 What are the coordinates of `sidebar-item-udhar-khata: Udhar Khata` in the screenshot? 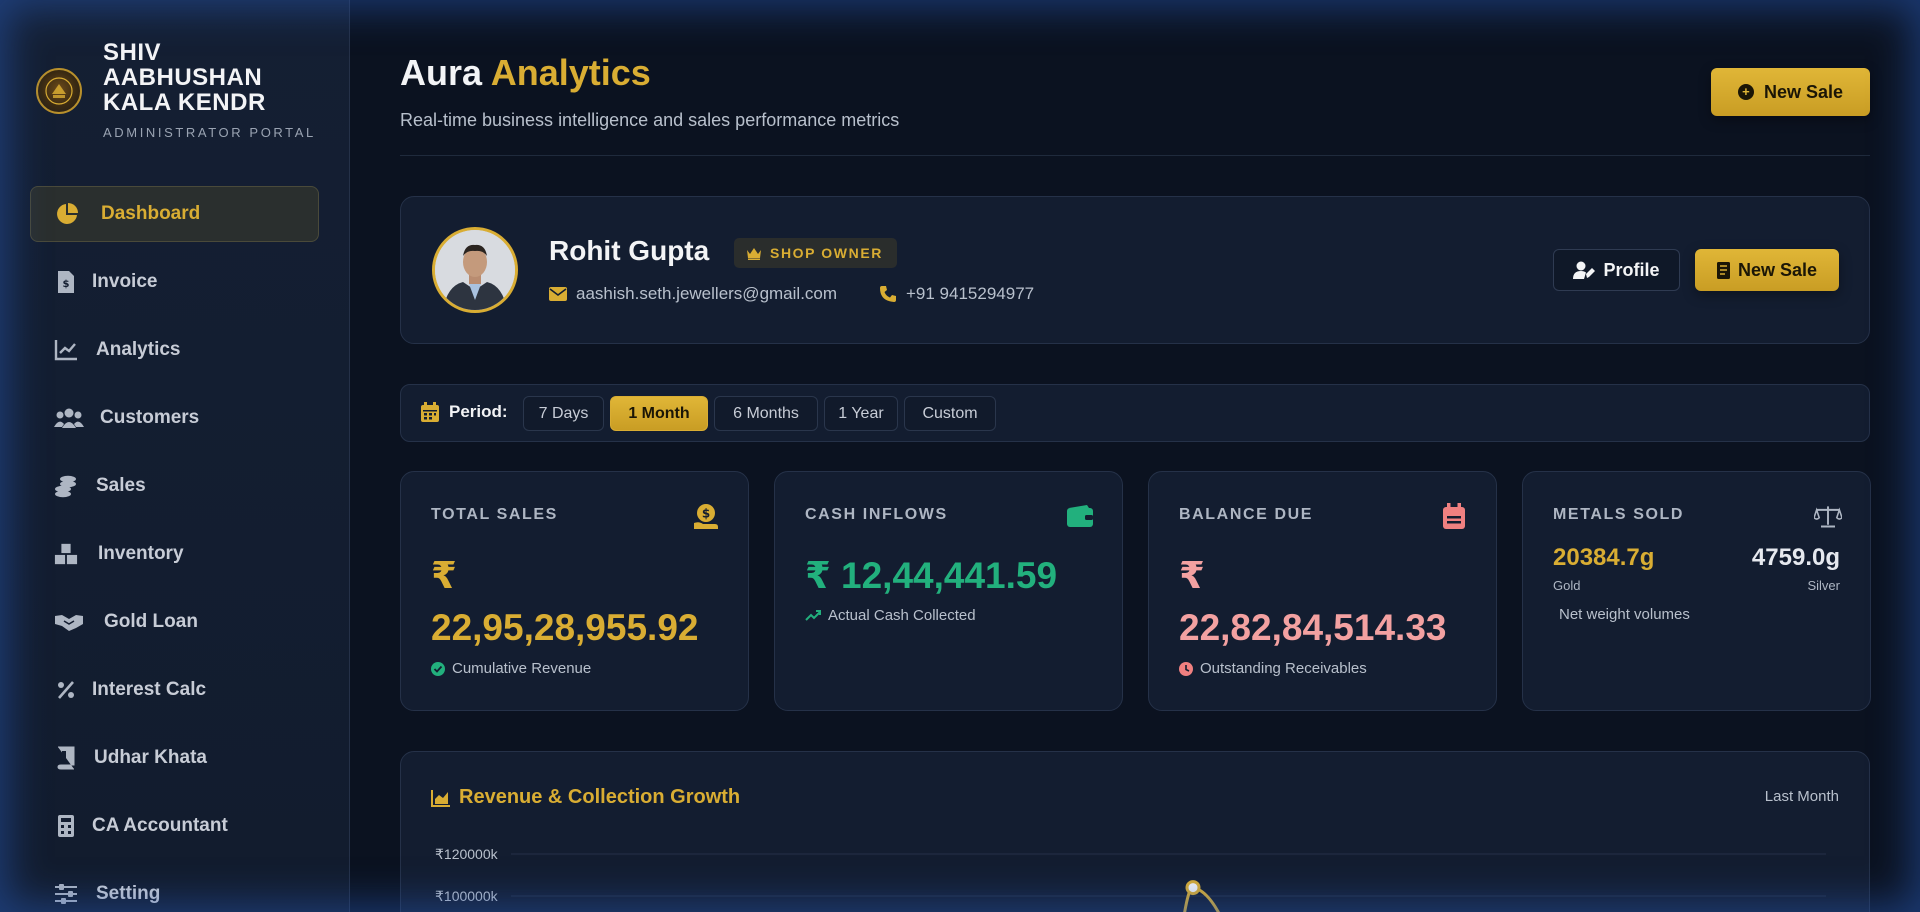 It's located at (174, 758).